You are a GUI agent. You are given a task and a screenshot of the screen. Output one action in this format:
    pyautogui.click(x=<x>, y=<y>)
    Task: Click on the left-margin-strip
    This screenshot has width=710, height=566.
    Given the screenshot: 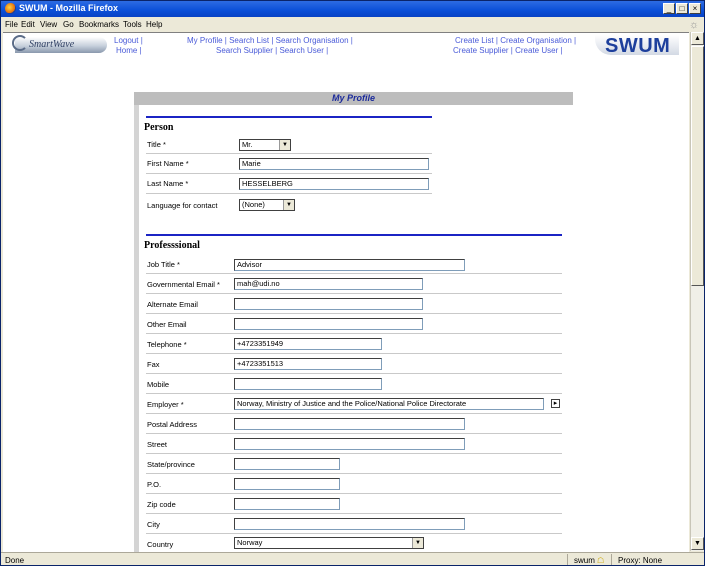 What is the action you would take?
    pyautogui.click(x=136, y=328)
    